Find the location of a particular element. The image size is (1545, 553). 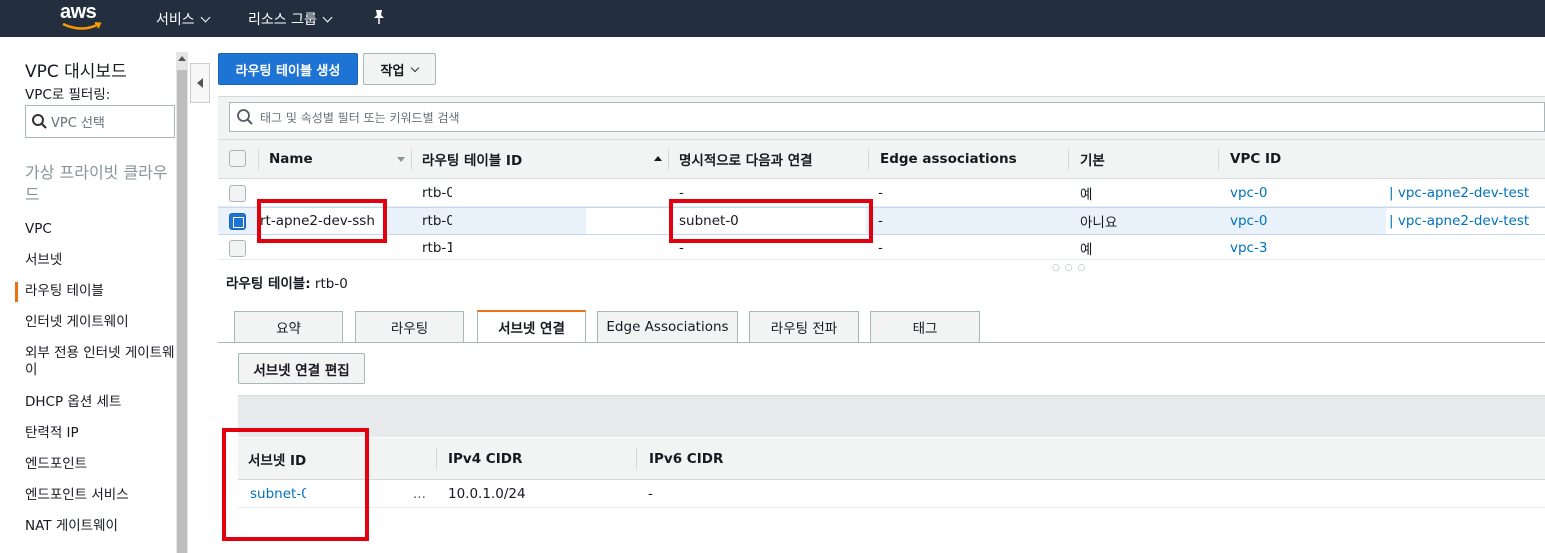

resize-grip: ○ ○ ○ is located at coordinates (1069, 268).